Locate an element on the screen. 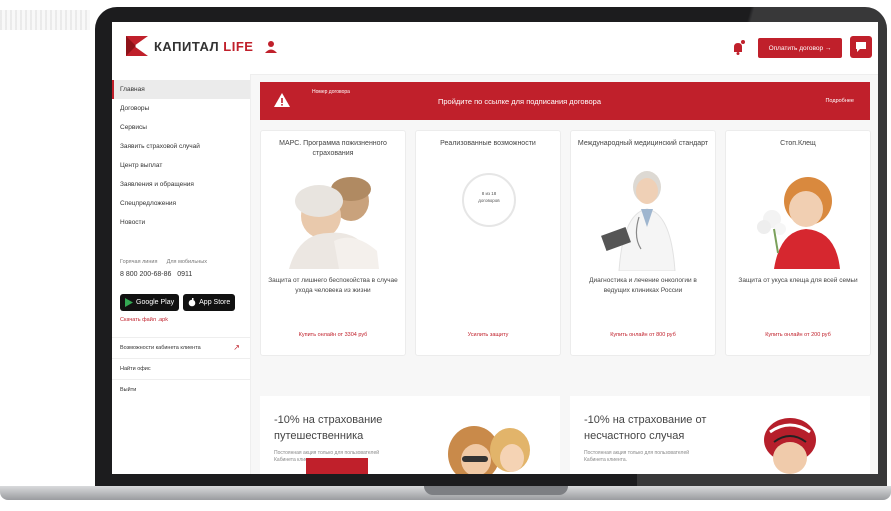  child-with-flowers-image is located at coordinates (798, 223).